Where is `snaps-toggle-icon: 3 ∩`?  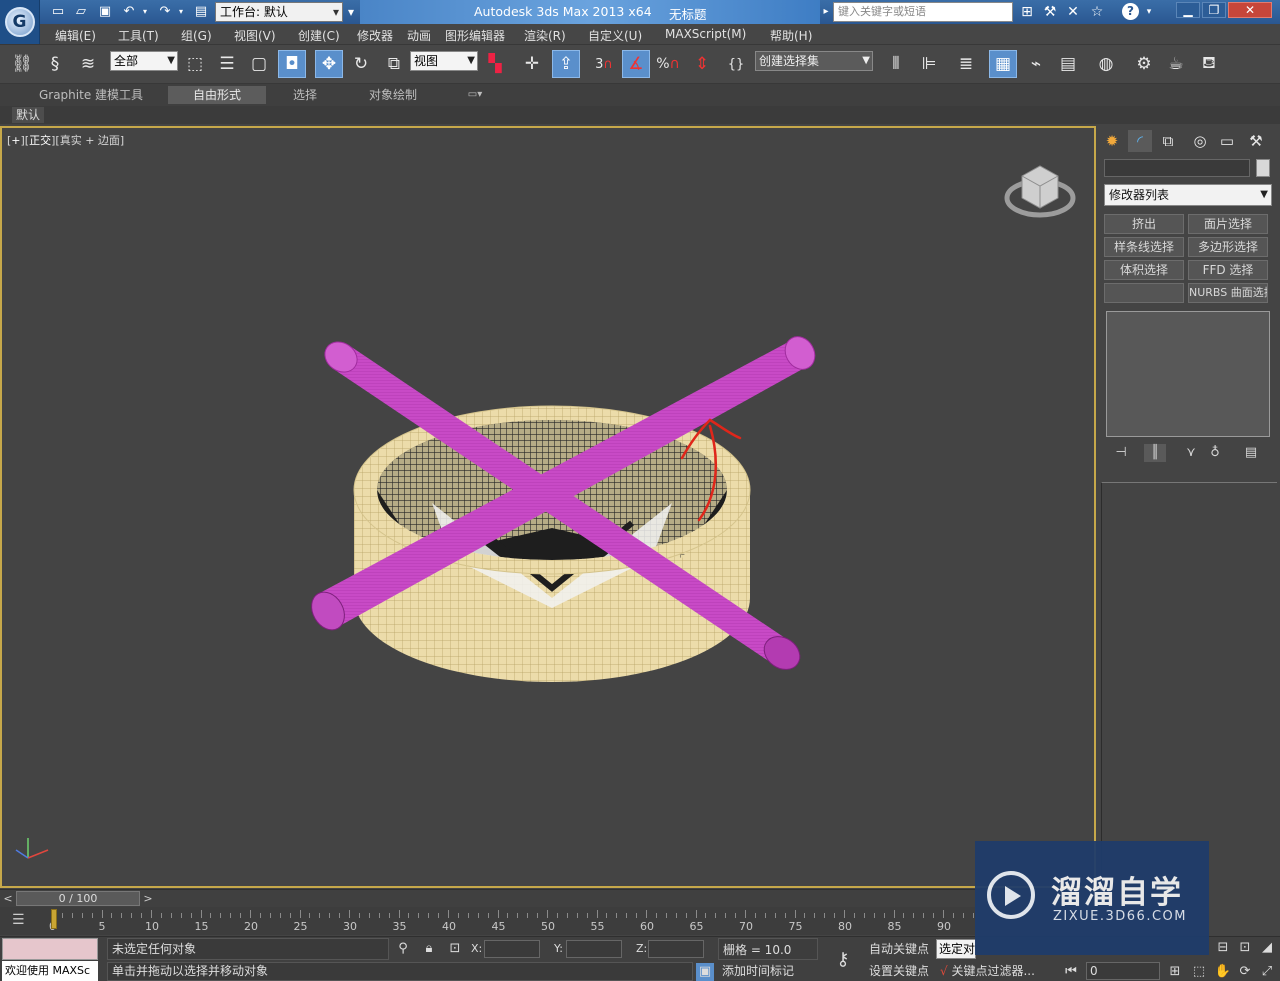
snaps-toggle-icon: 3 ∩ is located at coordinates (604, 64).